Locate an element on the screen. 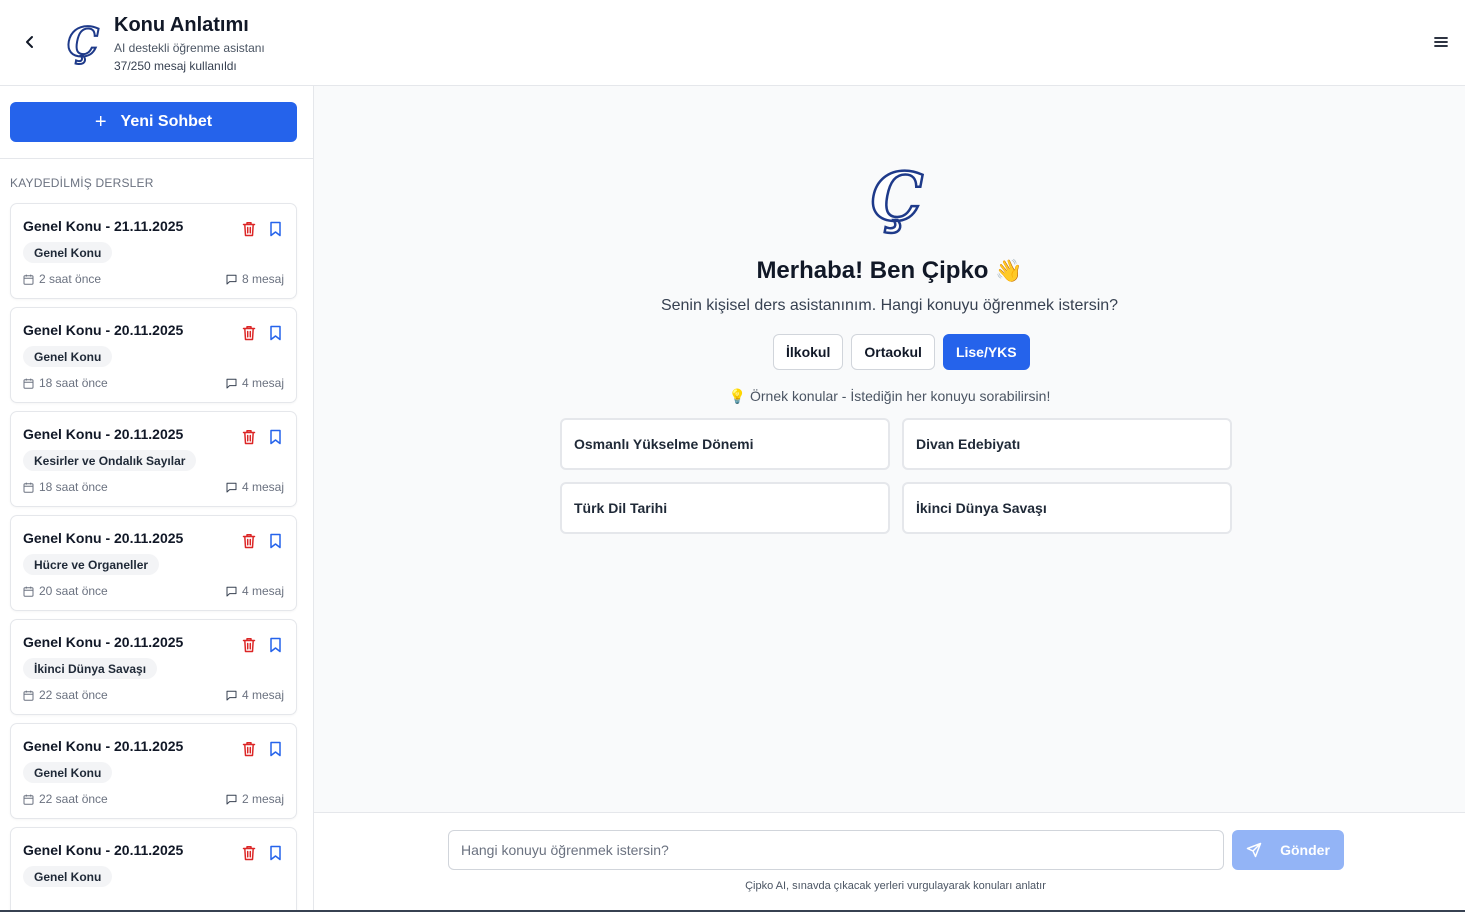 The width and height of the screenshot is (1465, 912). level-button: İlkokul is located at coordinates (808, 352).